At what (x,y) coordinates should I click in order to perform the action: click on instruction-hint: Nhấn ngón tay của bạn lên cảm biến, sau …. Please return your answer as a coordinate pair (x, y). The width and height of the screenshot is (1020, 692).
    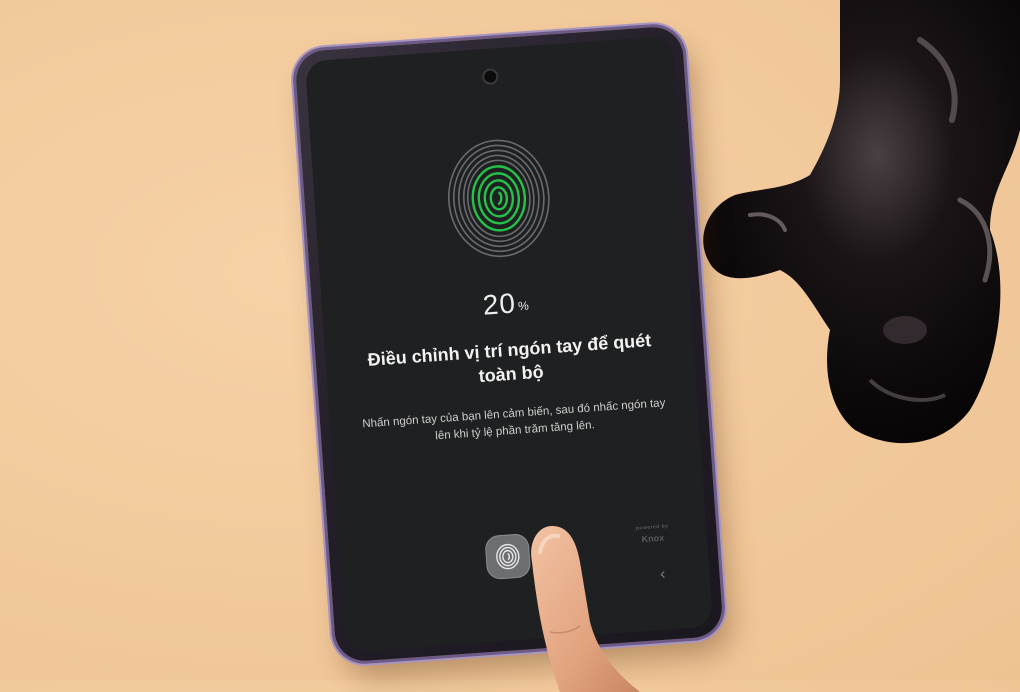
    Looking at the image, I should click on (513, 420).